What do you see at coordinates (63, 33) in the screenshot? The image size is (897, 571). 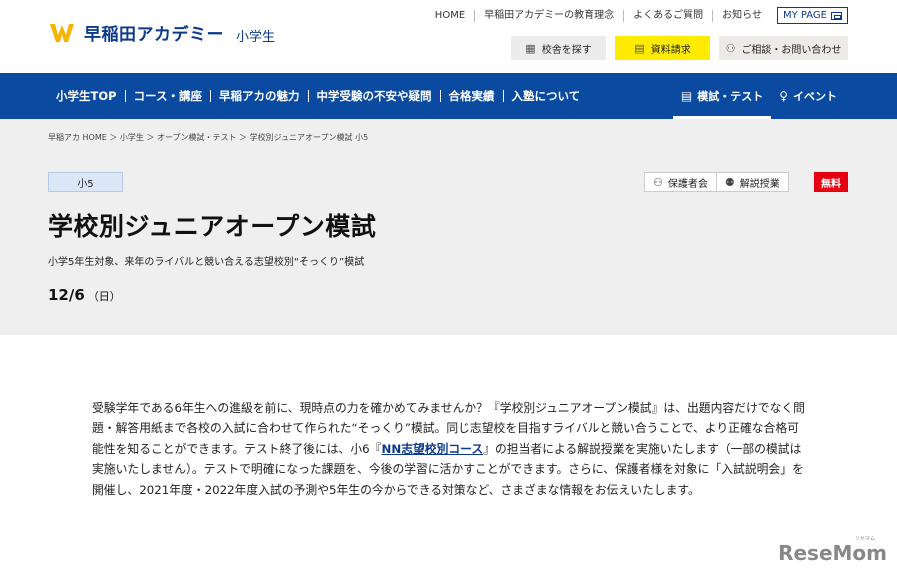 I see `logo-mark-icon` at bounding box center [63, 33].